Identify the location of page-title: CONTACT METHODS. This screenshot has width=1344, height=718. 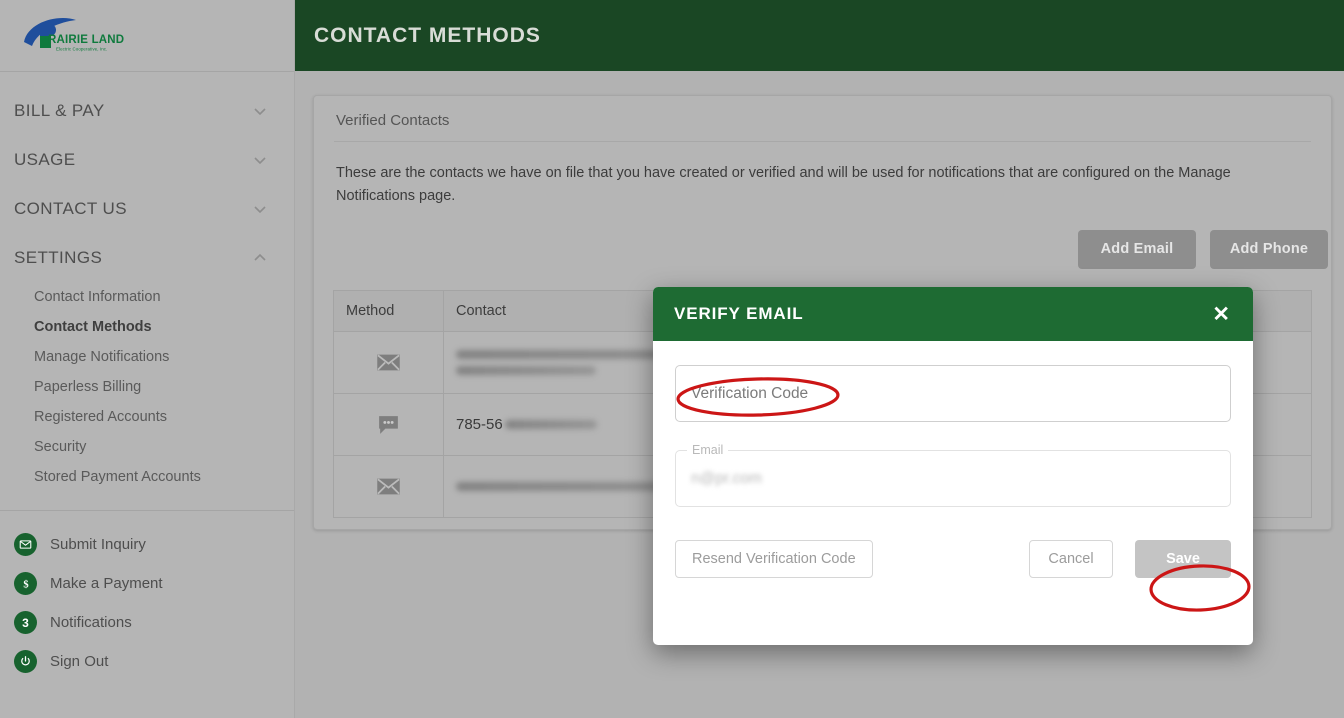
(427, 35).